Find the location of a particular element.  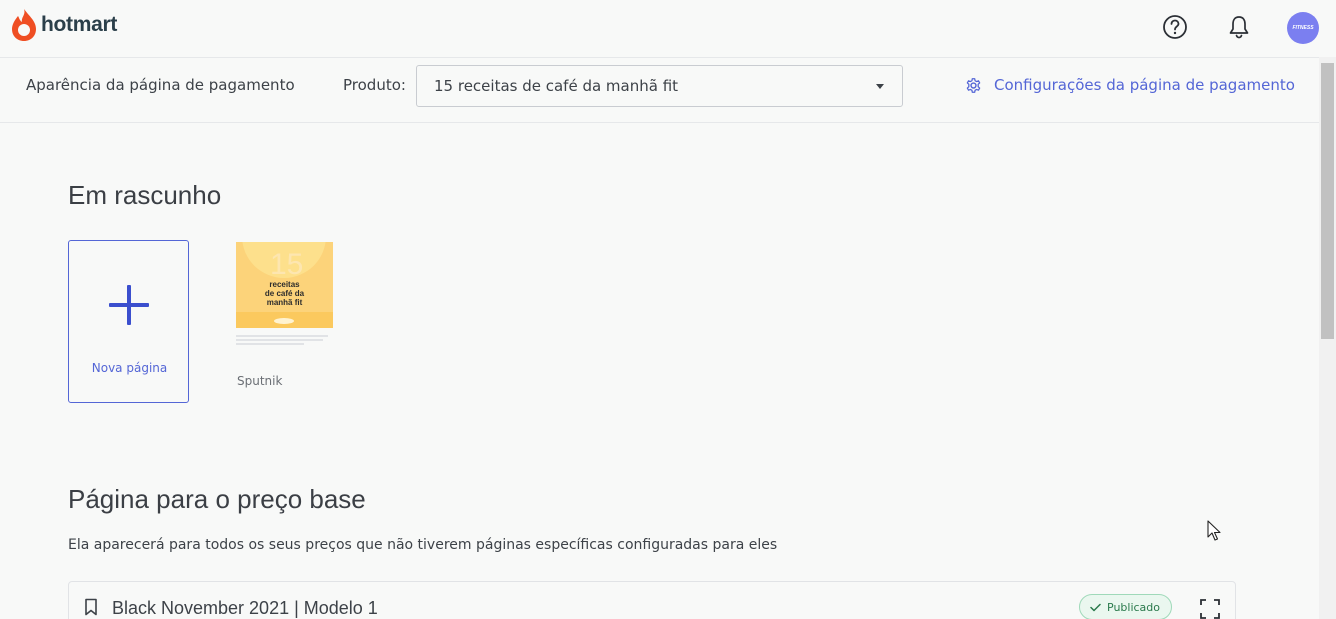

template-thumbnail-sputnik: 15 receitas de café da manhã fit is located at coordinates (284, 301).